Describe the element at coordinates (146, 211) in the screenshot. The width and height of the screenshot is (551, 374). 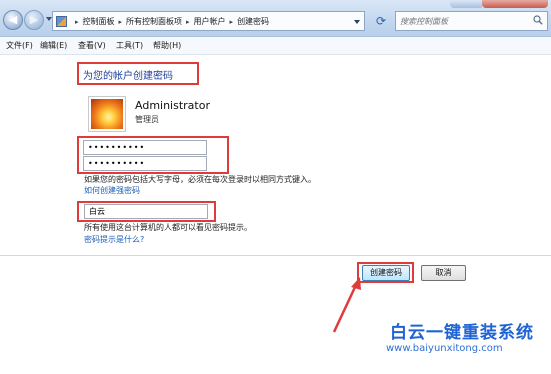
I see `password-hint-field` at that location.